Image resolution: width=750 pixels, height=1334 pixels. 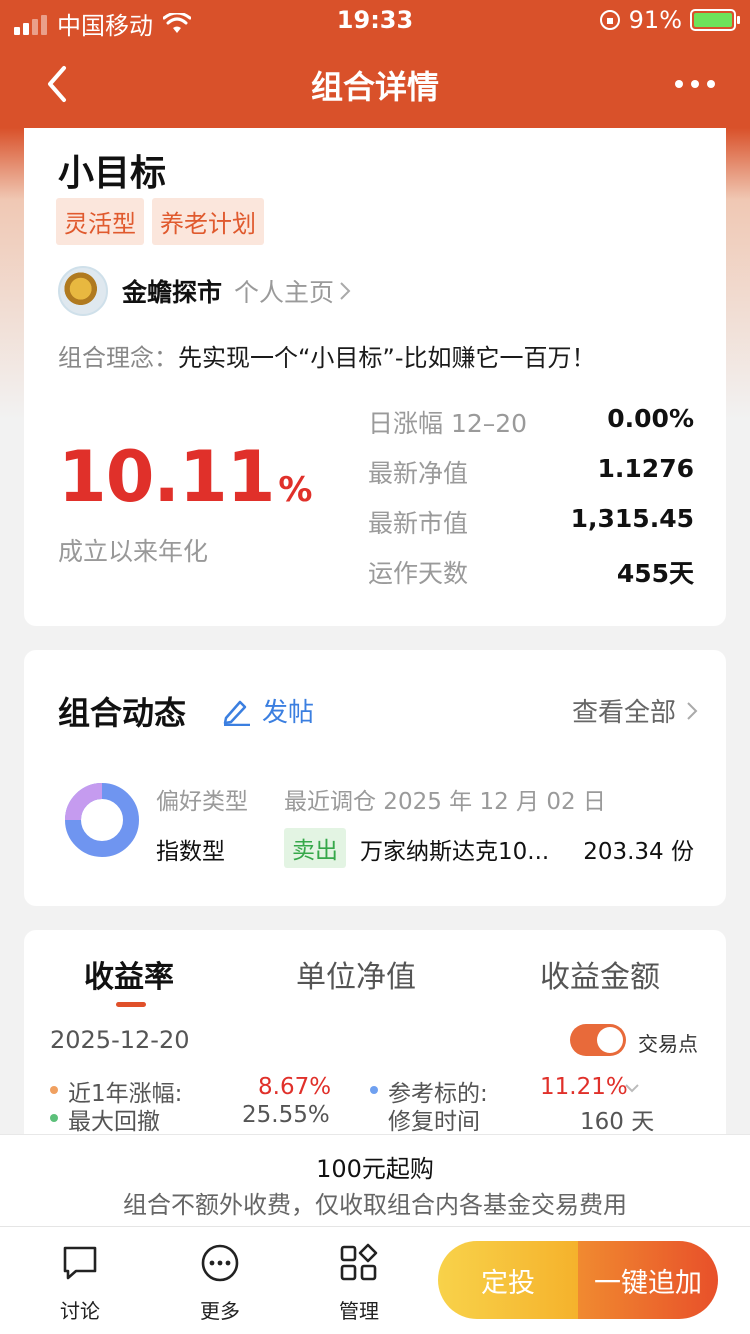 What do you see at coordinates (190, 852) in the screenshot?
I see `preference-value: 指数型` at bounding box center [190, 852].